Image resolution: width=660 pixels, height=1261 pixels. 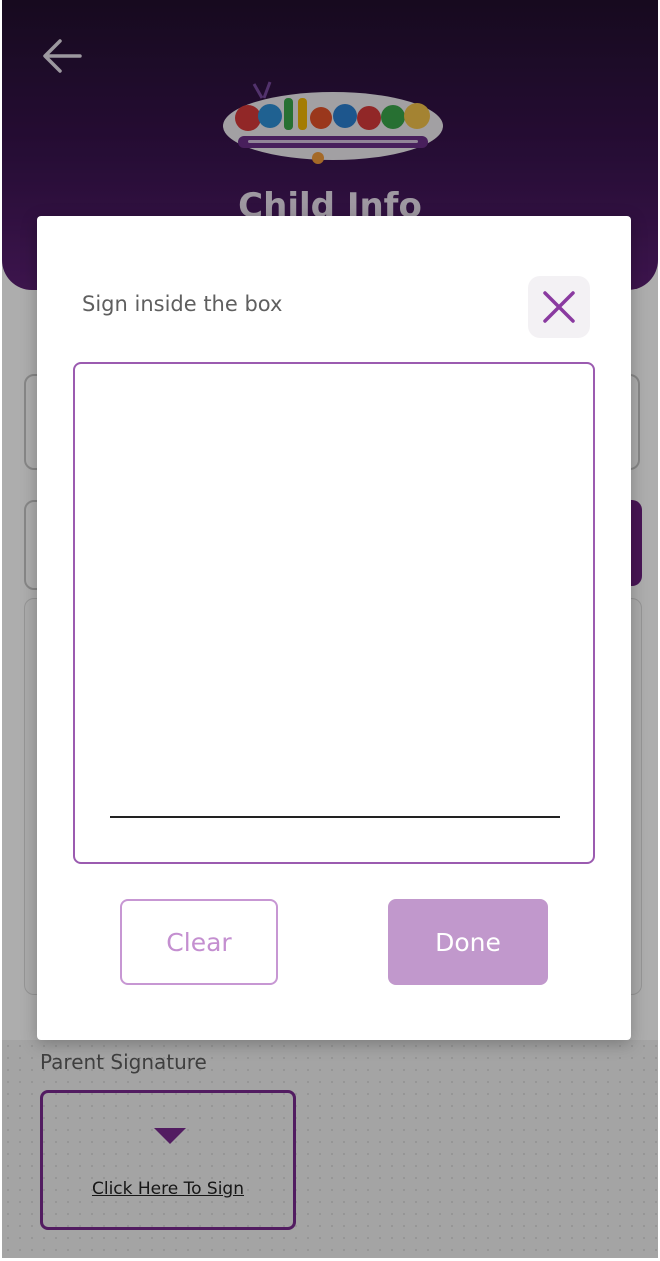 What do you see at coordinates (199, 942) in the screenshot?
I see `clear-button: Clear` at bounding box center [199, 942].